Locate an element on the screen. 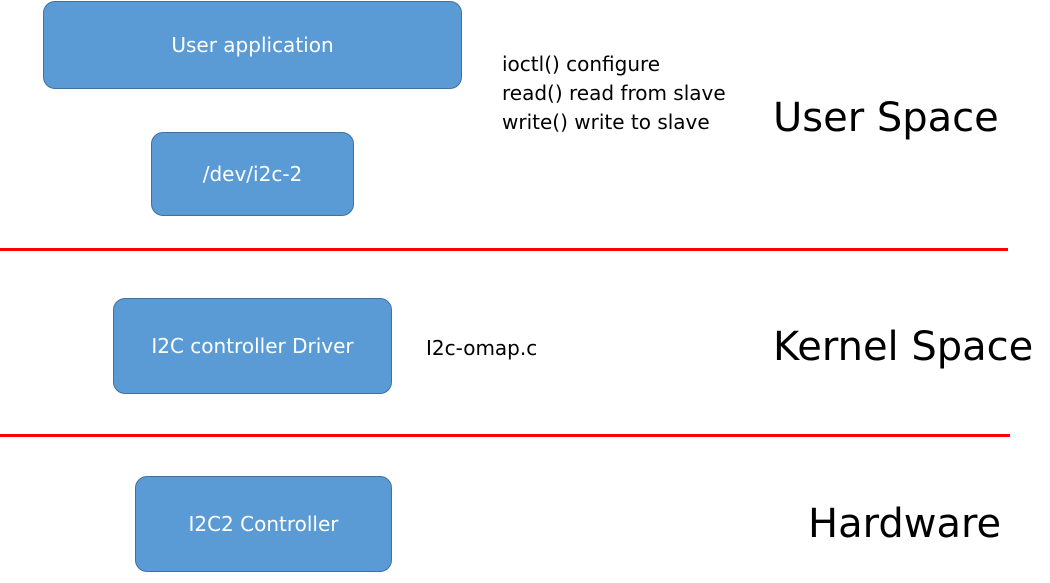 This screenshot has width=1050, height=583. user-application-label: User application is located at coordinates (252, 45).